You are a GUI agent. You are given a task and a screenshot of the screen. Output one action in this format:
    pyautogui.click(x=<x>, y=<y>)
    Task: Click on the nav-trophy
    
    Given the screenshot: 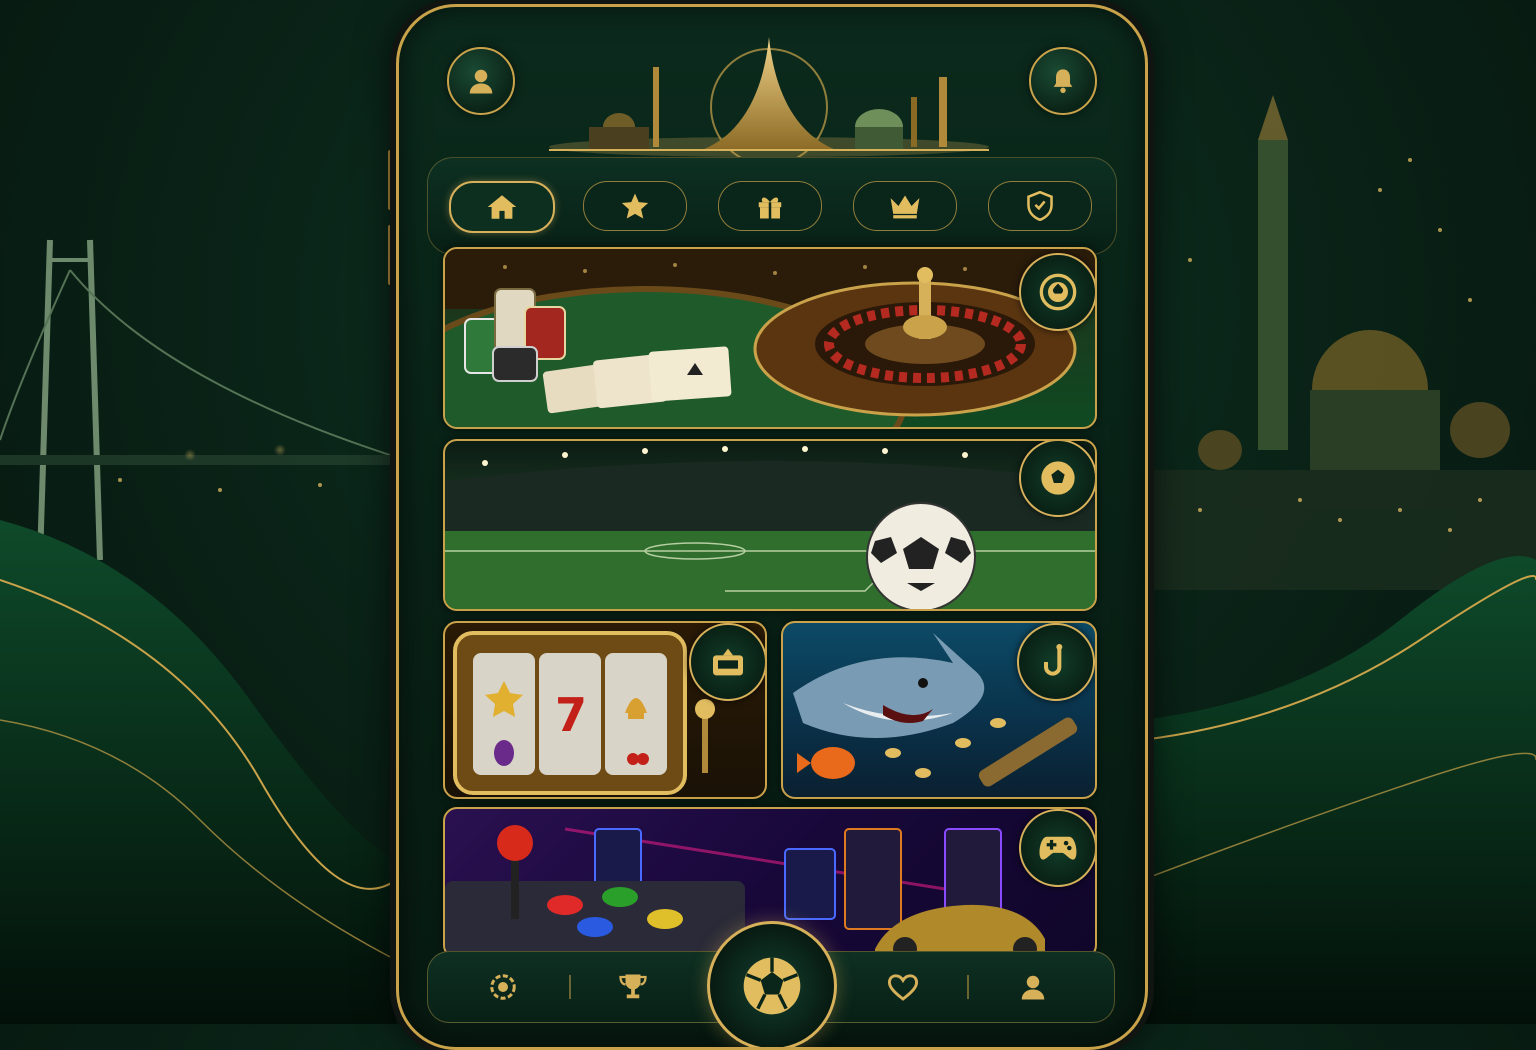 What is the action you would take?
    pyautogui.click(x=633, y=987)
    